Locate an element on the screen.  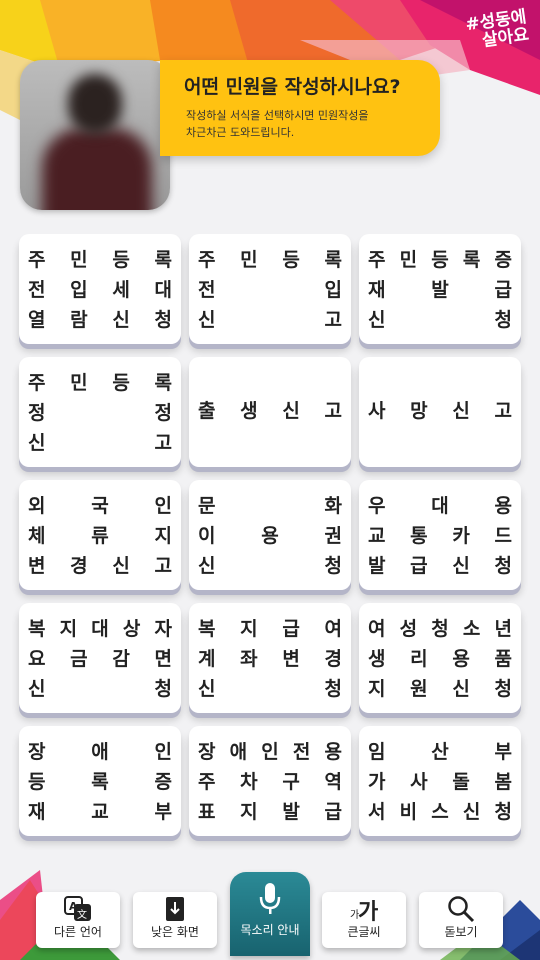
translate-icon: A文 is located at coordinates (78, 909).